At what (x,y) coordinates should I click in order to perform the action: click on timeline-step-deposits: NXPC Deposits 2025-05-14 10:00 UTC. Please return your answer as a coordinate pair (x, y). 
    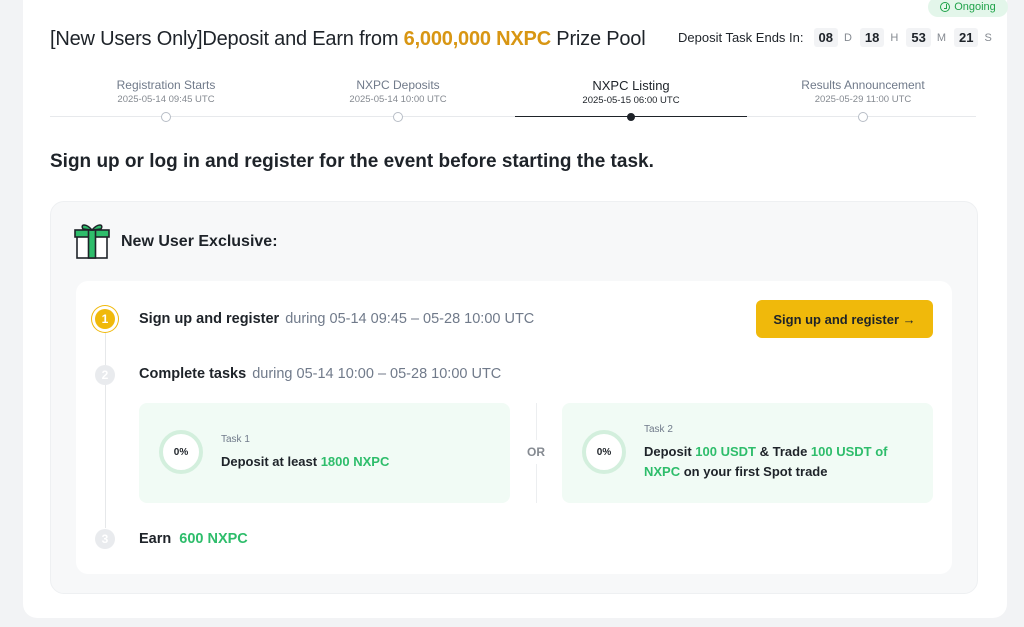
    Looking at the image, I should click on (398, 91).